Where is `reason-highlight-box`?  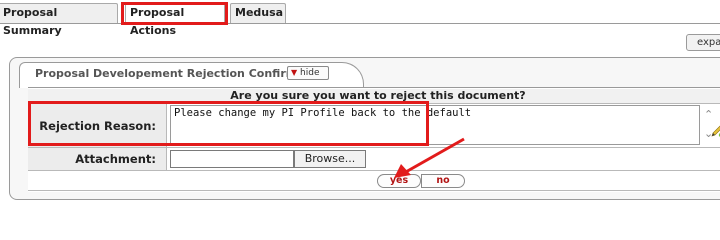 reason-highlight-box is located at coordinates (228, 123).